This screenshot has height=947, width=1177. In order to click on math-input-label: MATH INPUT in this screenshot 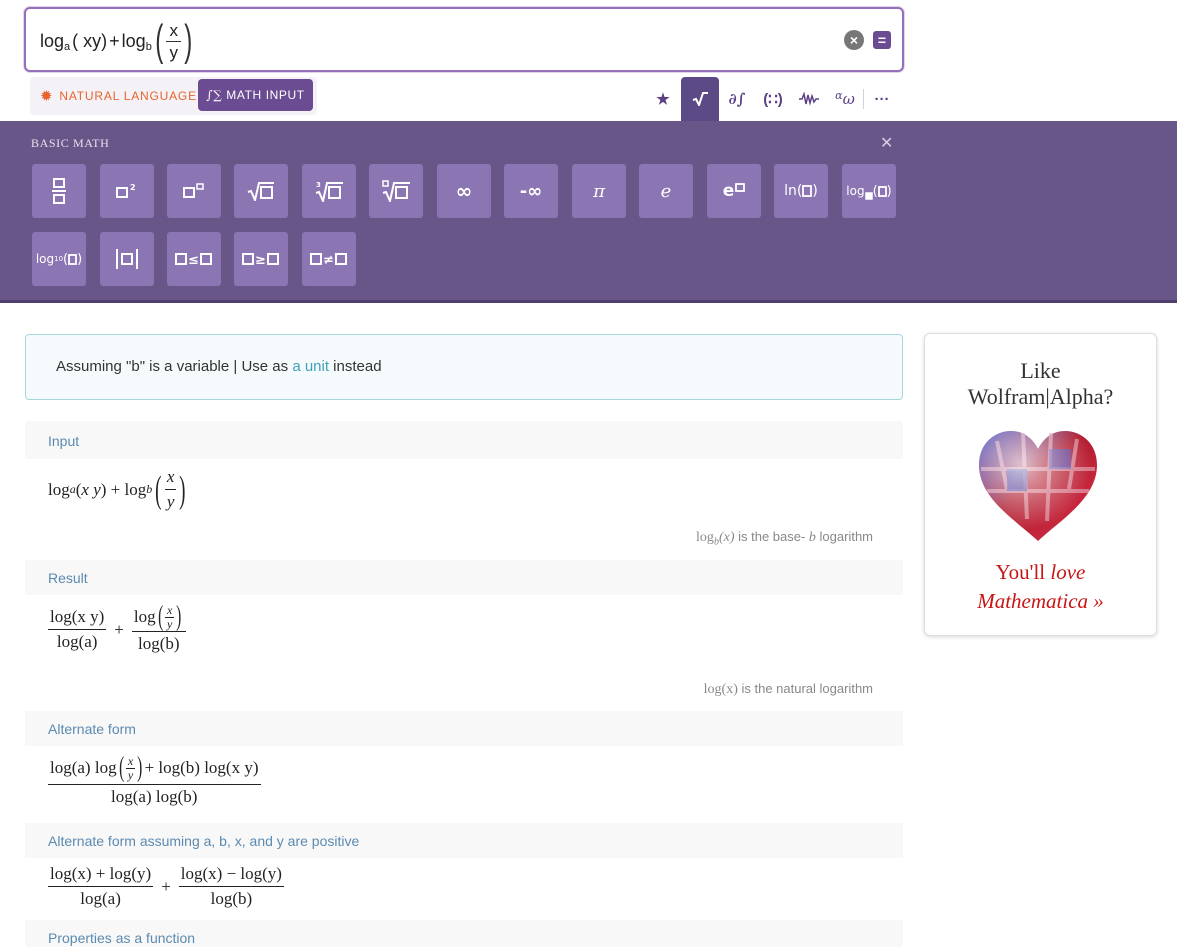, I will do `click(265, 95)`.